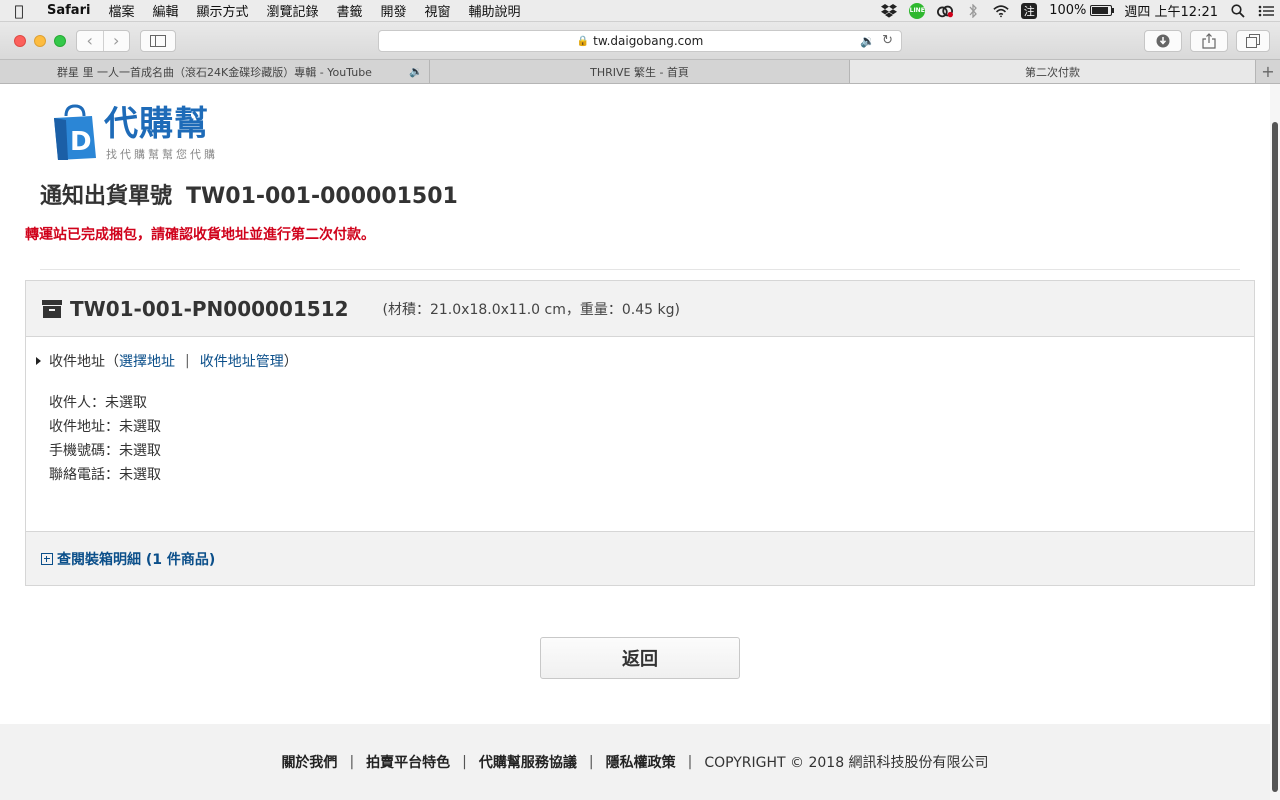 The image size is (1280, 800). I want to click on tab-thrive: THRIVE 繁生 - 首頁, so click(640, 71).